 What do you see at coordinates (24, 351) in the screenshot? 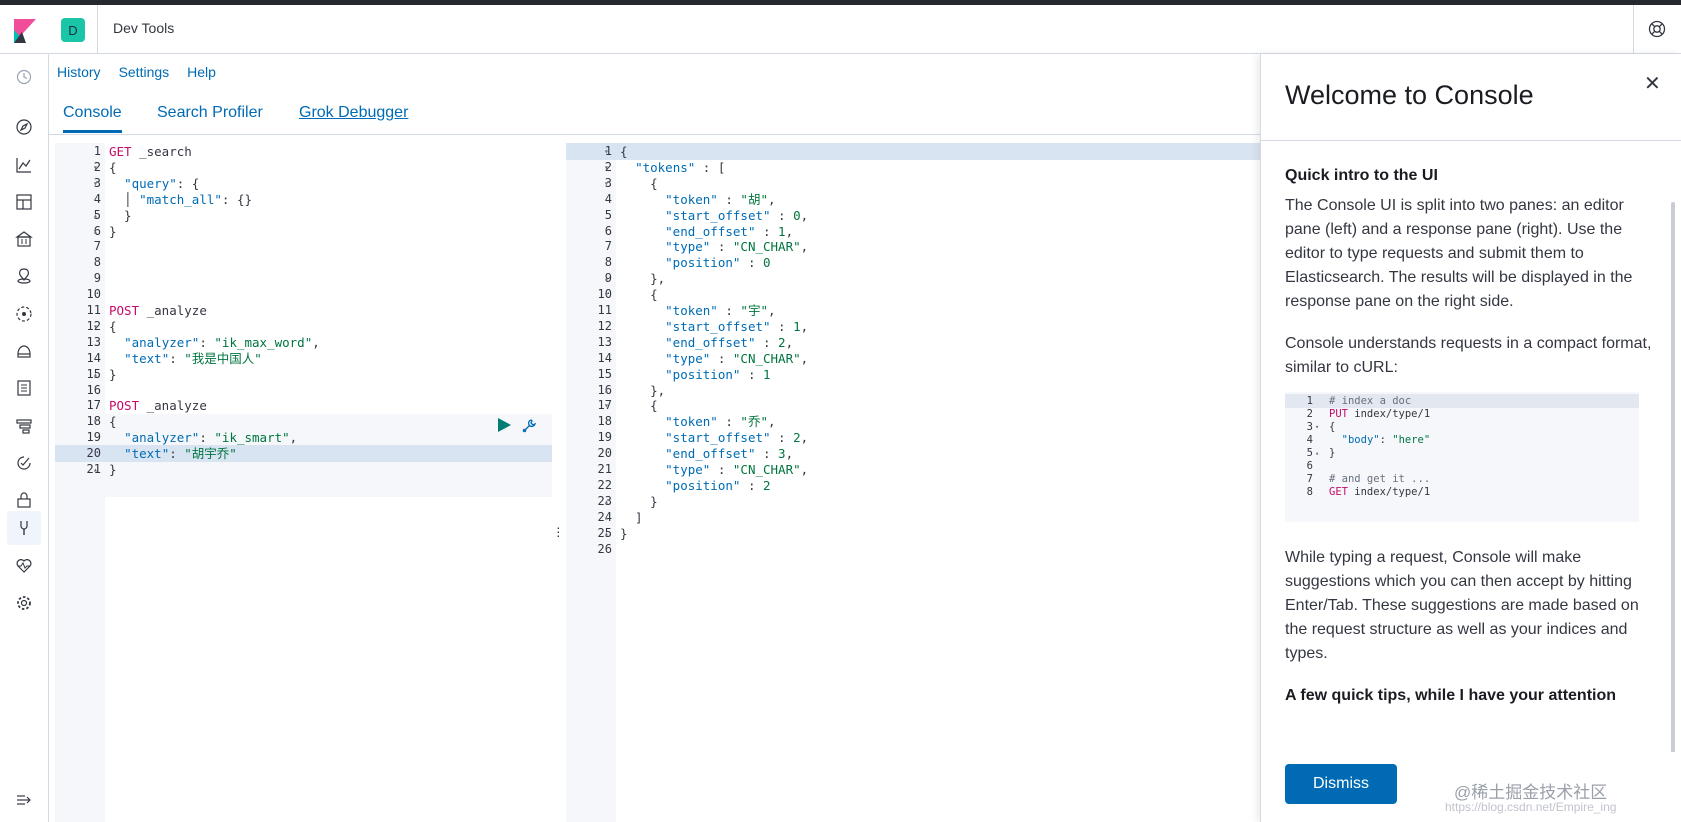
I see `infrastructure-icon` at bounding box center [24, 351].